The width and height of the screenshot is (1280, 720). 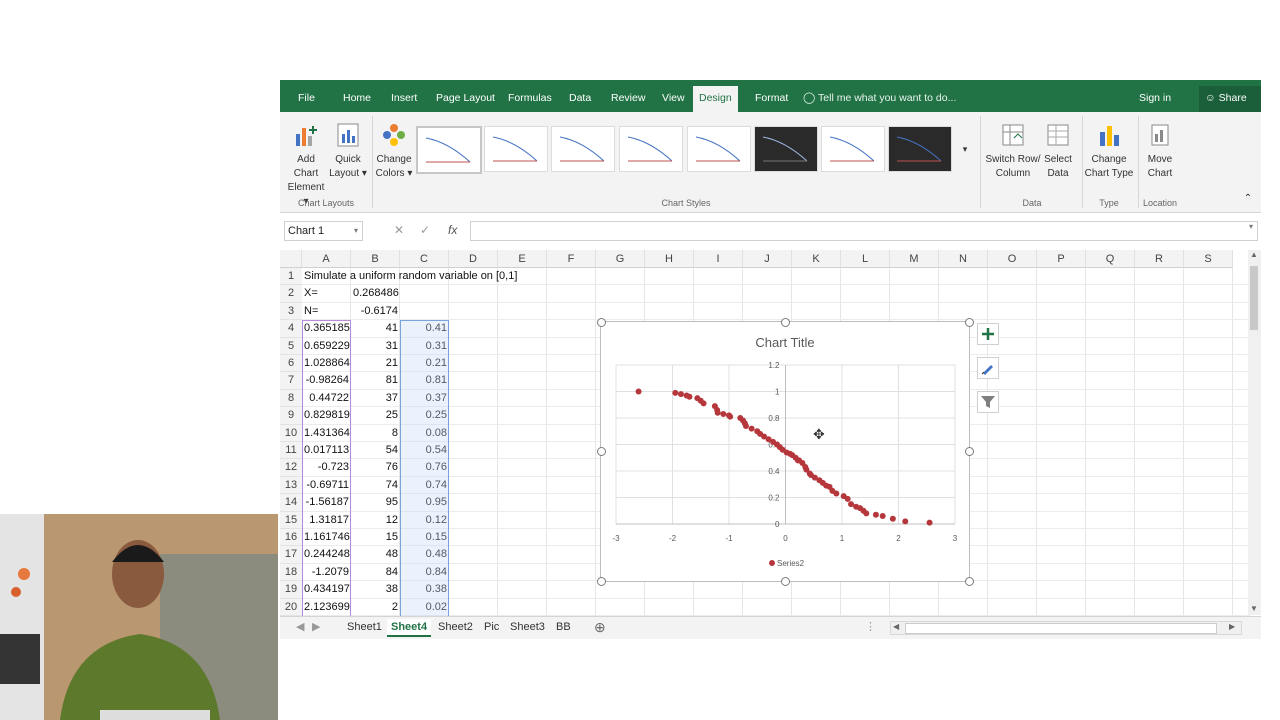 What do you see at coordinates (291, 468) in the screenshot?
I see `row-header-12: 12` at bounding box center [291, 468].